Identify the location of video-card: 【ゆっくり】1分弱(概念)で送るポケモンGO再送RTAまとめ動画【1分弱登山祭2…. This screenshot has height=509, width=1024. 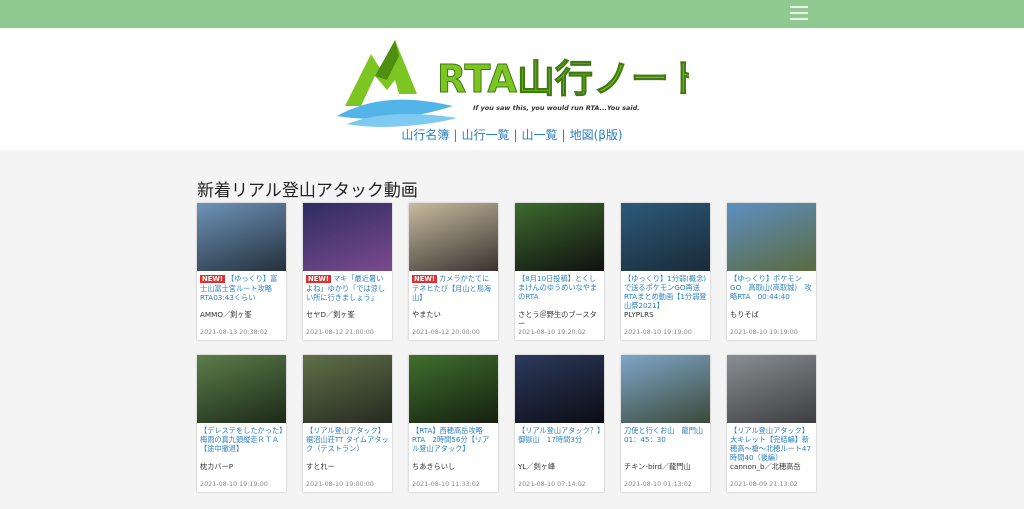
(665, 271).